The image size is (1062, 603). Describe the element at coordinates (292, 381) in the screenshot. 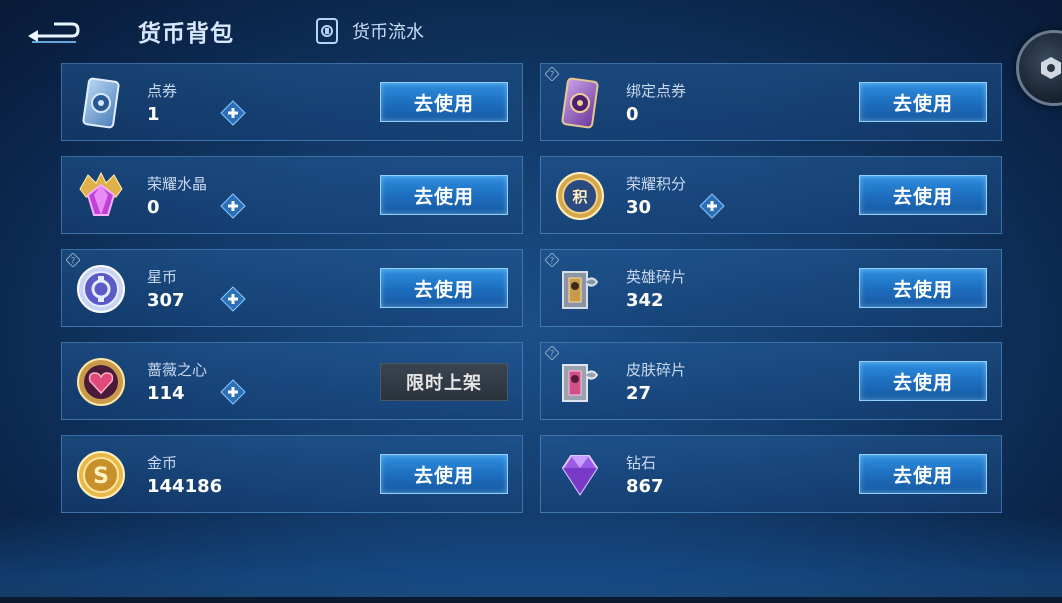

I see `currency-card: 蔷薇之心 114 限时上架` at that location.